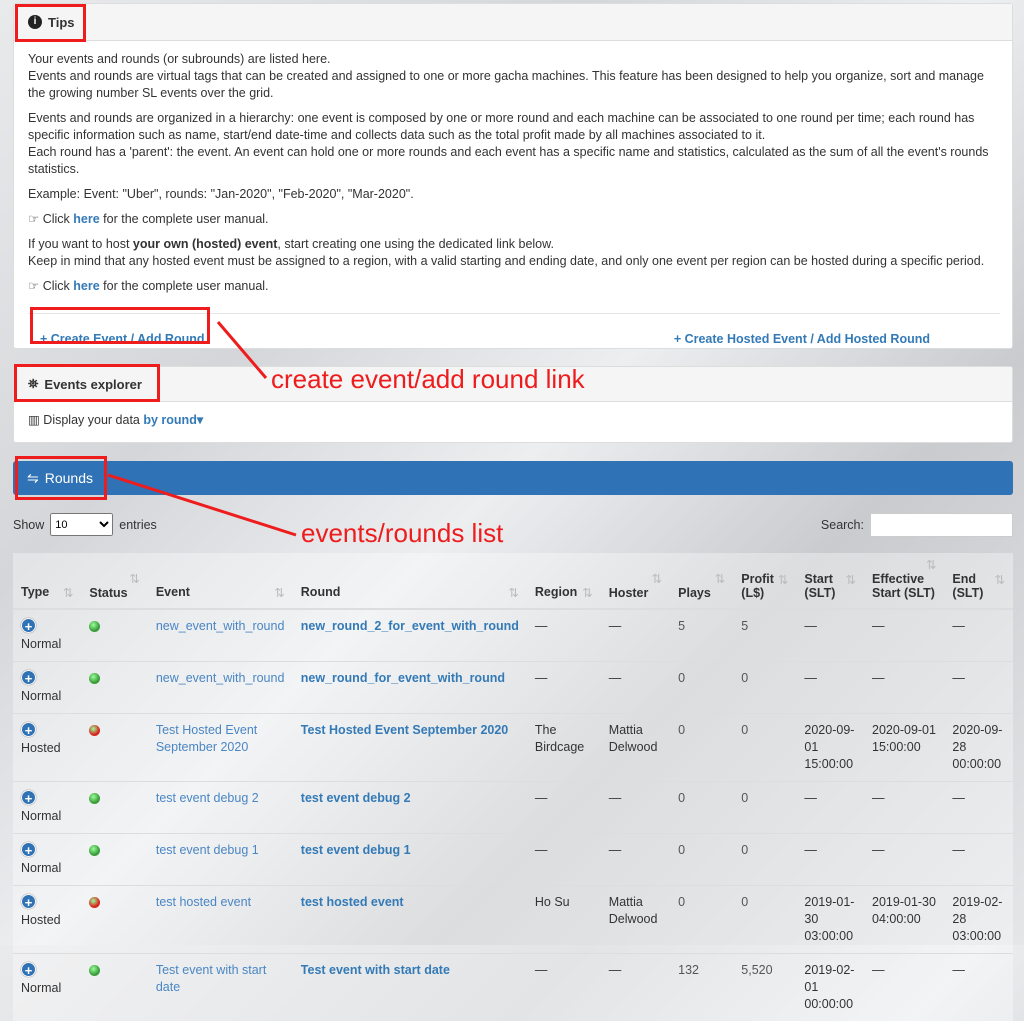 The width and height of the screenshot is (1024, 1021). What do you see at coordinates (635, 987) in the screenshot?
I see `cell-hoster: —` at bounding box center [635, 987].